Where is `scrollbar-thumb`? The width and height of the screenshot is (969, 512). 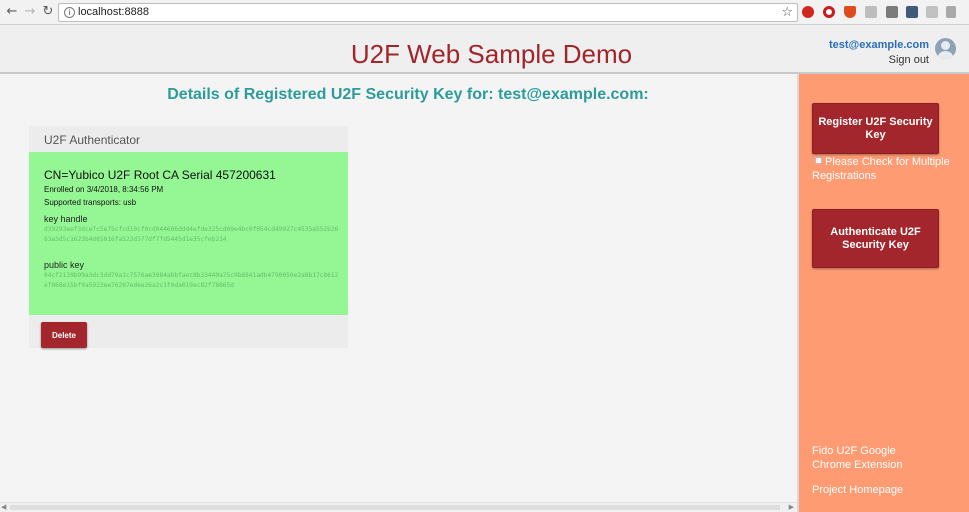 scrollbar-thumb is located at coordinates (395, 507).